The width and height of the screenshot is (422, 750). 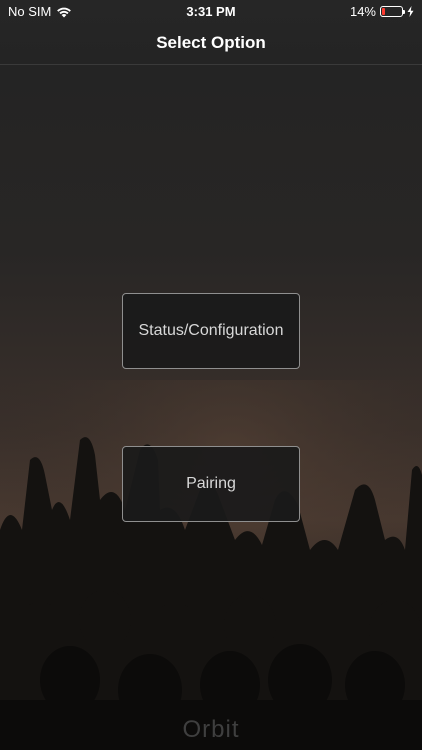 I want to click on page-title: Select Option, so click(x=211, y=42).